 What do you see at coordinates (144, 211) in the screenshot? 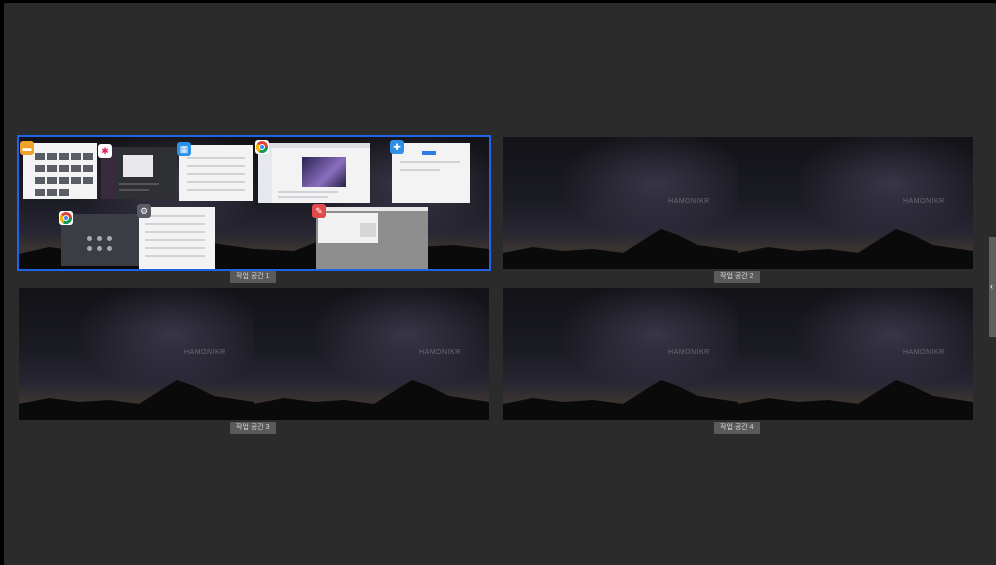
I see `settings-icon: ⚙` at bounding box center [144, 211].